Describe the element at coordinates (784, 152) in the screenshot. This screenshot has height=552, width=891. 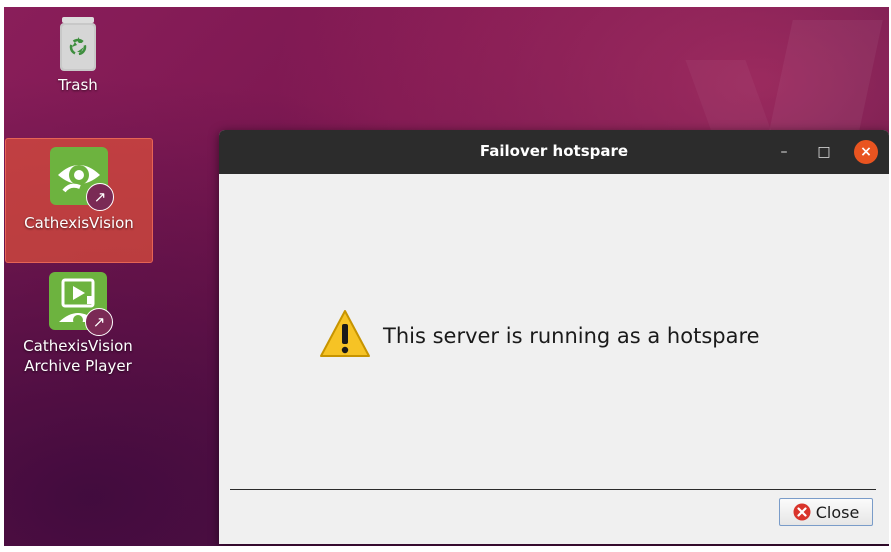
I see `minimize-button: –` at that location.